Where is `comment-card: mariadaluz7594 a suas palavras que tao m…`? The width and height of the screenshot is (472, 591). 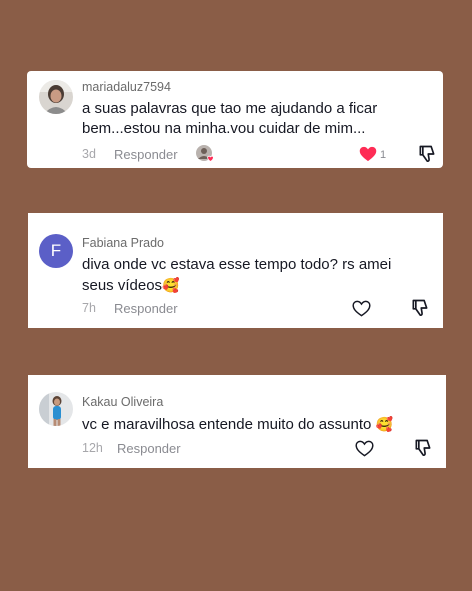
comment-card: mariadaluz7594 a suas palavras que tao m… is located at coordinates (235, 119).